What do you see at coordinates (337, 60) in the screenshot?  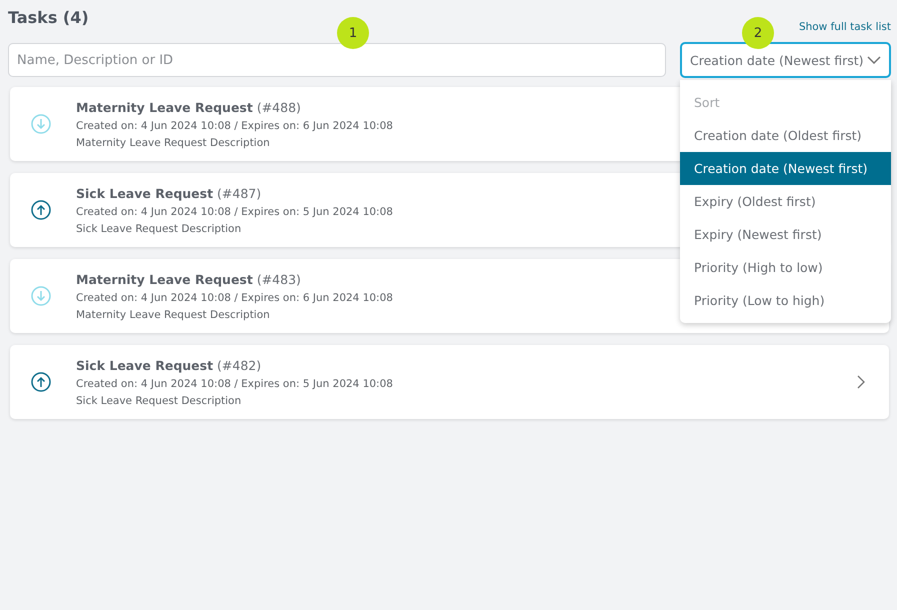 I see `search-field: Name, Description or ID` at bounding box center [337, 60].